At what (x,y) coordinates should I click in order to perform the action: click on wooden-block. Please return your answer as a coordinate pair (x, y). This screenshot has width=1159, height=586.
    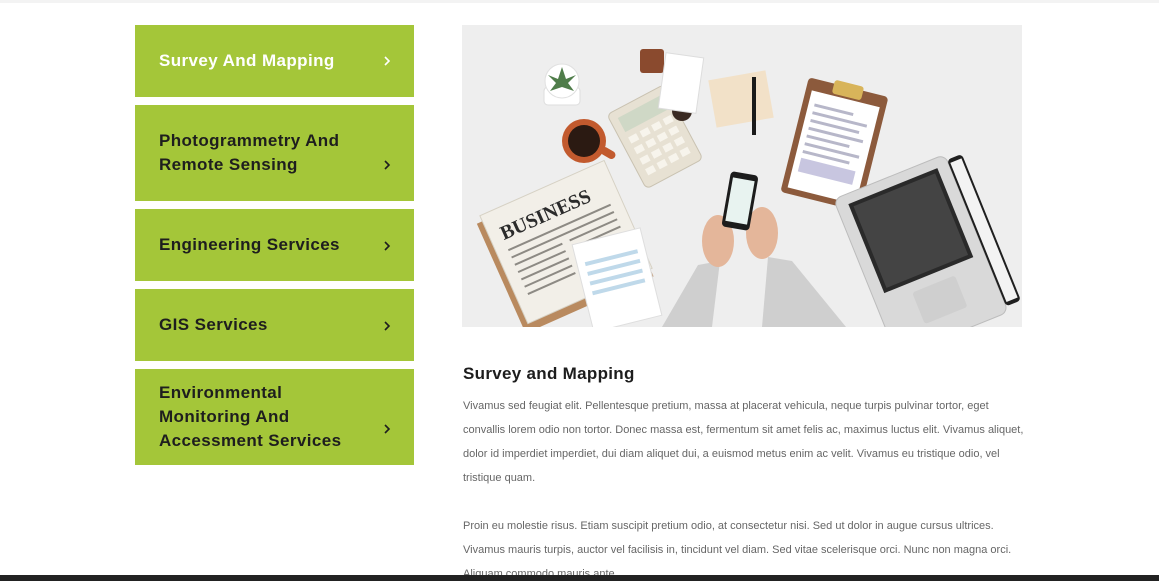
    Looking at the image, I should click on (652, 61).